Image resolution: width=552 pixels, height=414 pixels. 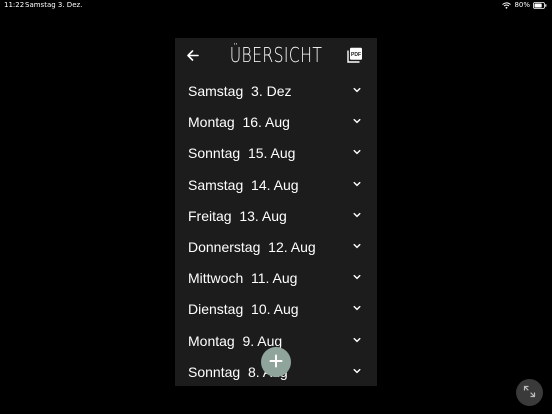 I want to click on battery-icon, so click(x=540, y=5).